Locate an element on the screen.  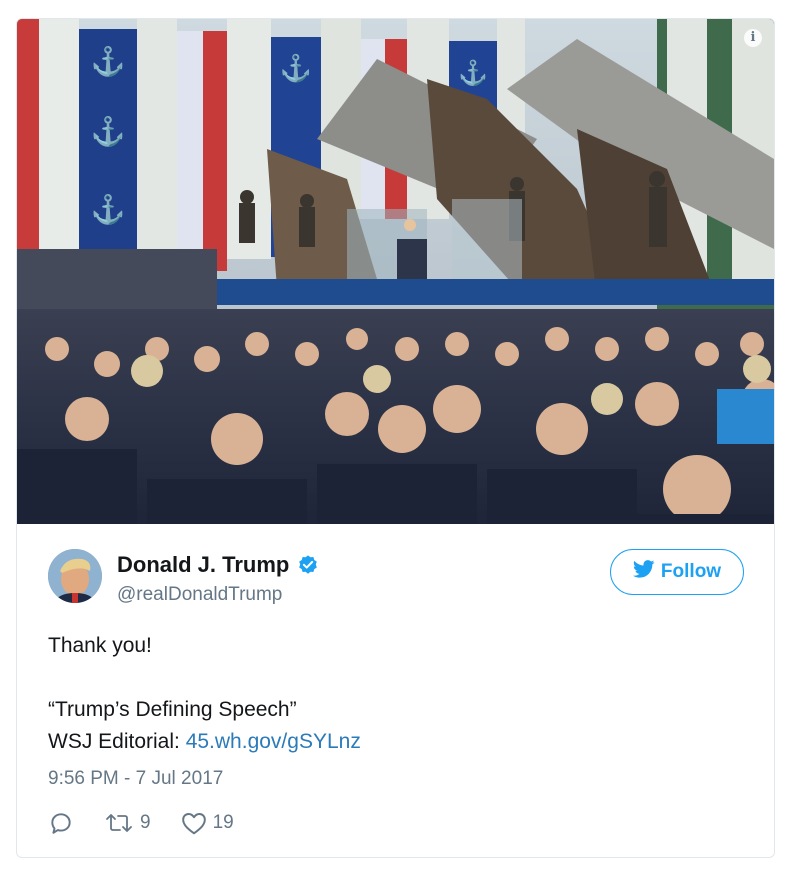
retweet-count: 9 is located at coordinates (145, 822).